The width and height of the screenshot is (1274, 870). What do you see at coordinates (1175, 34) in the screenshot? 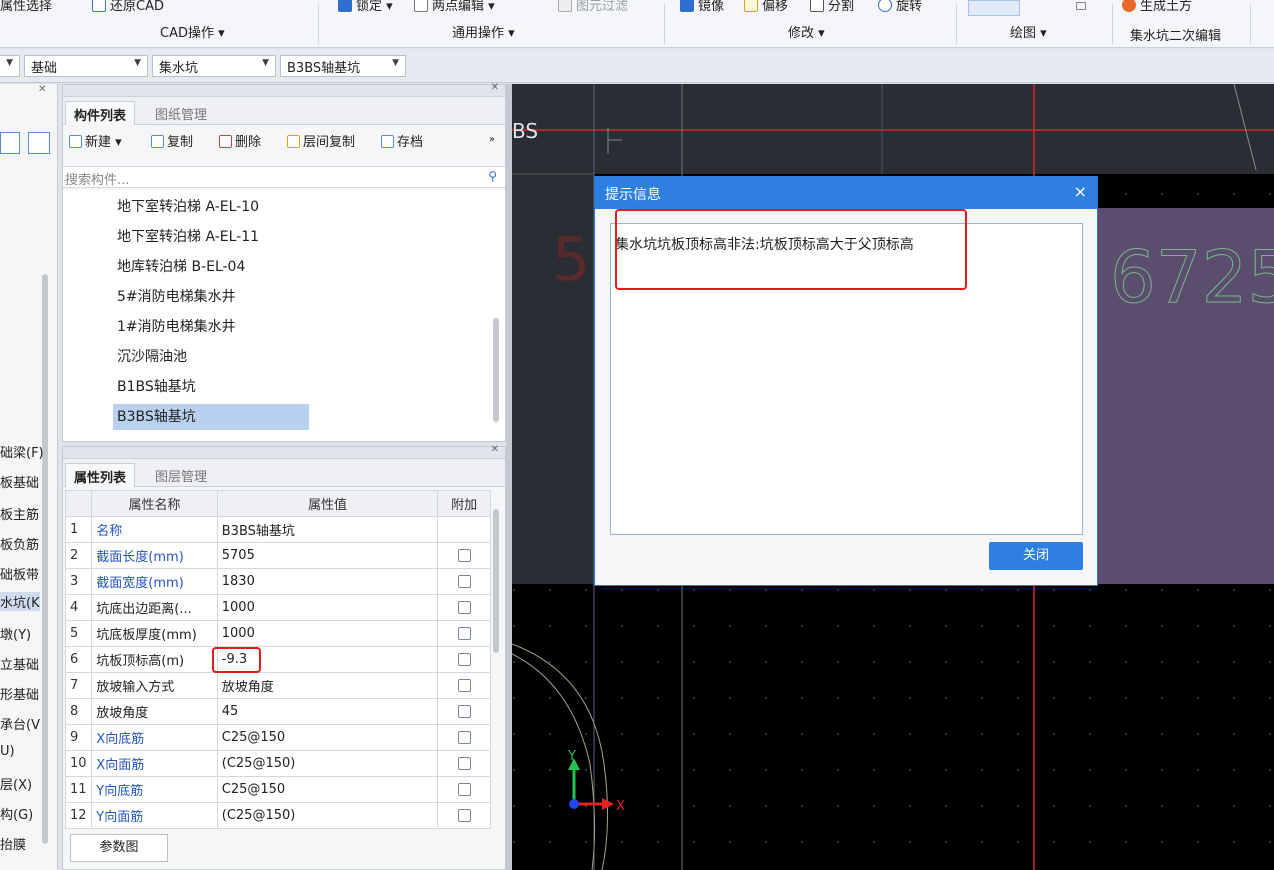
I see `sump-secondary-edit-group: 集水坑二次编辑` at bounding box center [1175, 34].